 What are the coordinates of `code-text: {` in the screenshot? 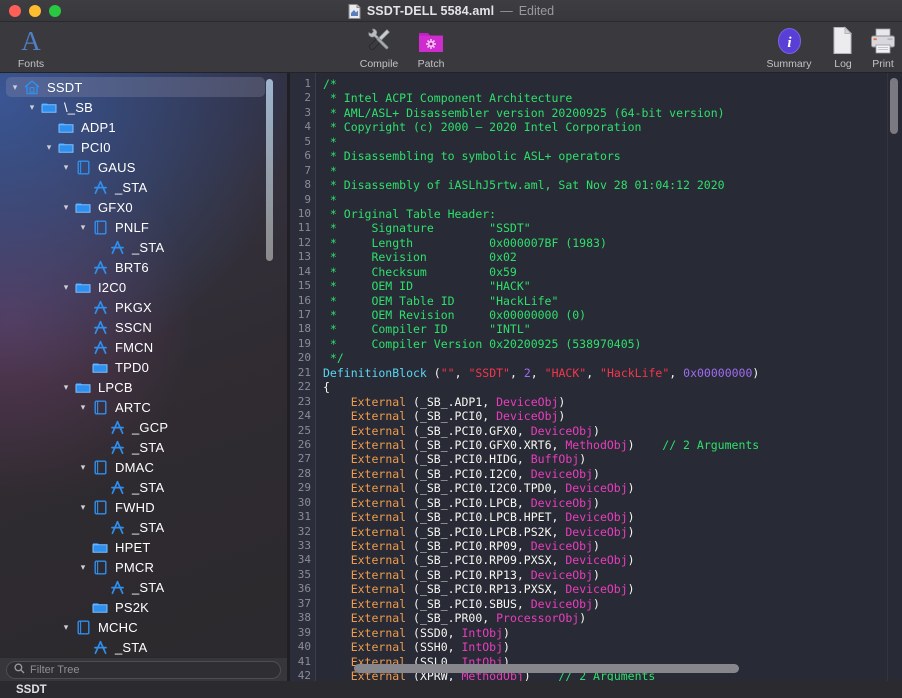 It's located at (323, 387).